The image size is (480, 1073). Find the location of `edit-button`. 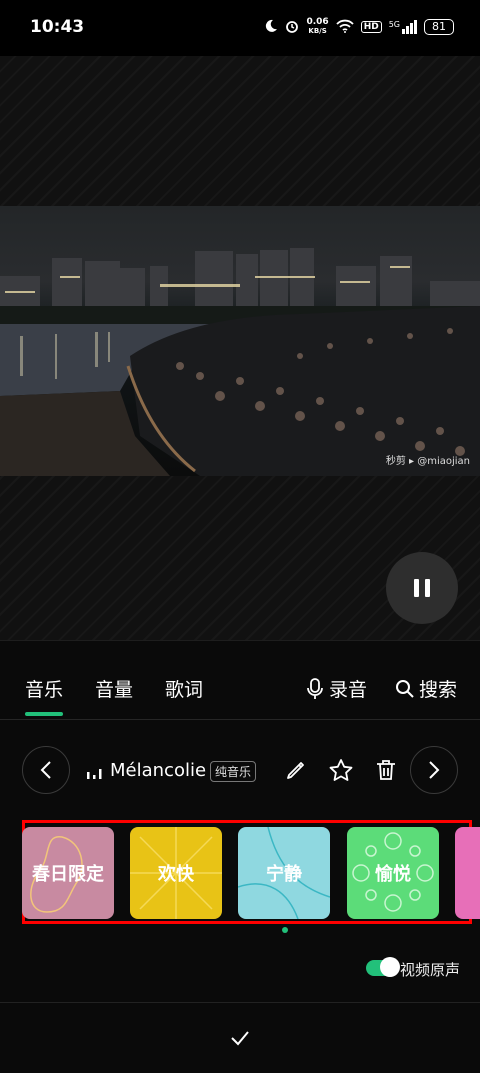

edit-button is located at coordinates (296, 772).